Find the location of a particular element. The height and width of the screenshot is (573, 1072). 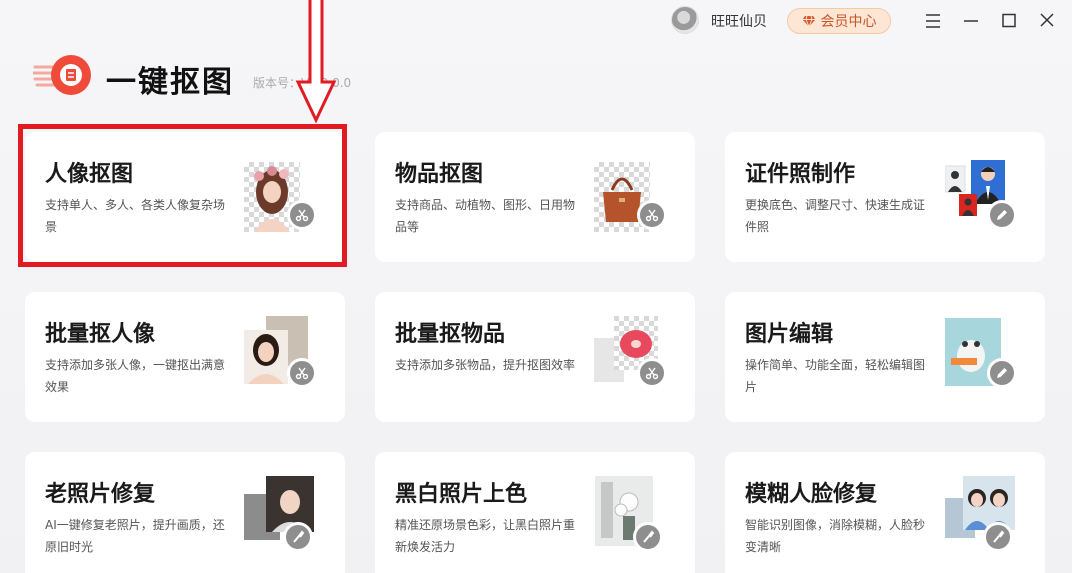

card-title: 图片编辑 is located at coordinates (789, 334).